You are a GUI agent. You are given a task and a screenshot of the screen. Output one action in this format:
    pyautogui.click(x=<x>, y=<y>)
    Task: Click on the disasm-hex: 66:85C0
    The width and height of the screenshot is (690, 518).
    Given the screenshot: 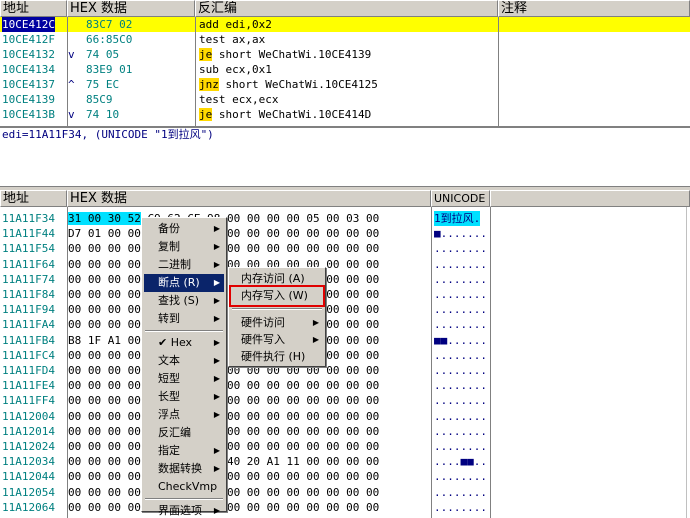 What is the action you would take?
    pyautogui.click(x=109, y=39)
    